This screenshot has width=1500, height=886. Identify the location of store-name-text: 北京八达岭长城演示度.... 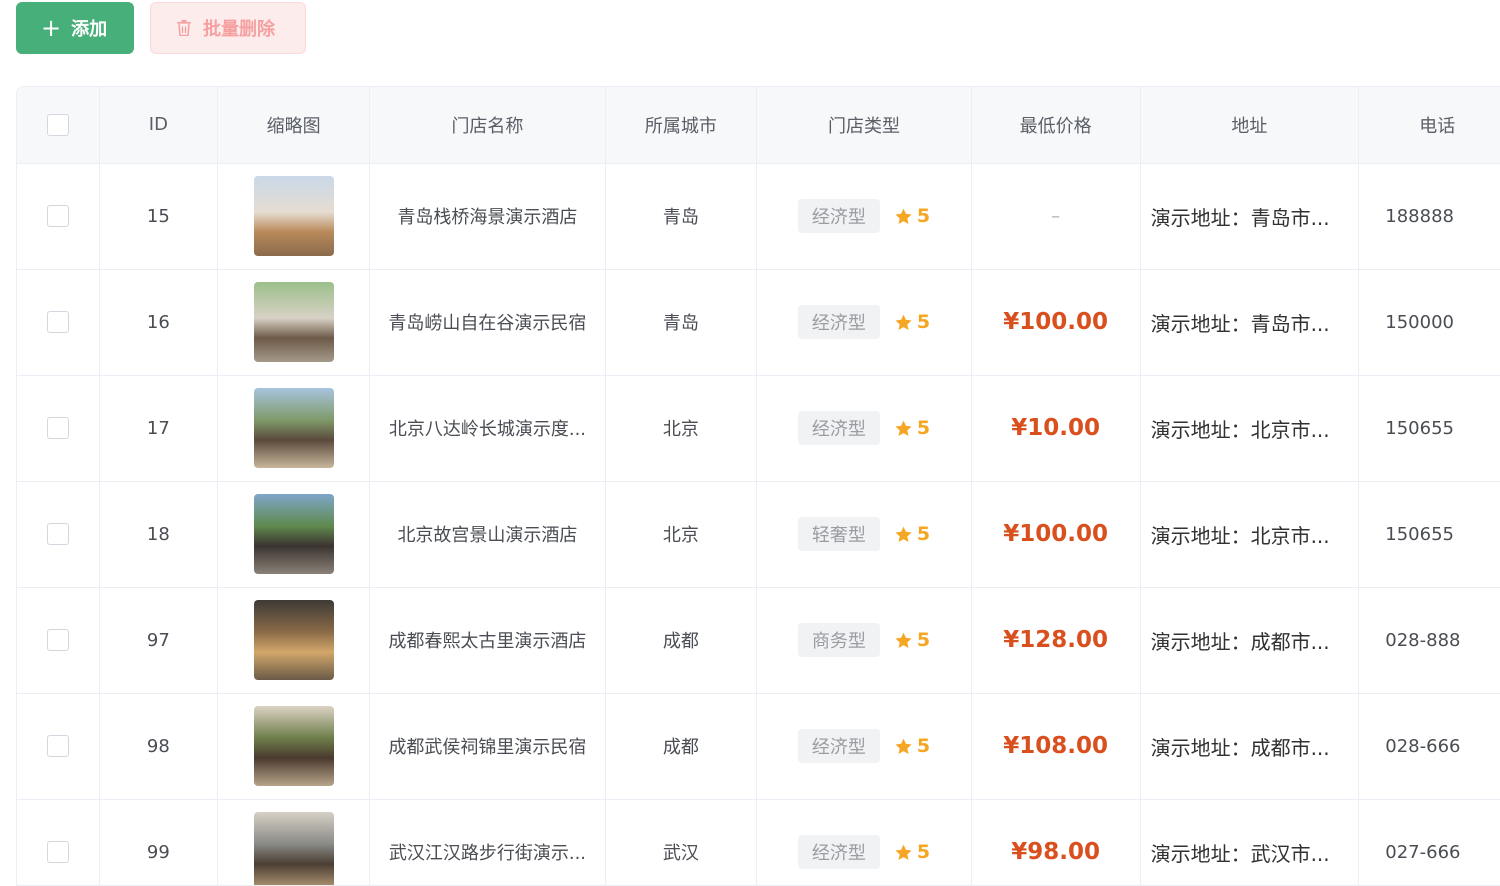
(487, 429).